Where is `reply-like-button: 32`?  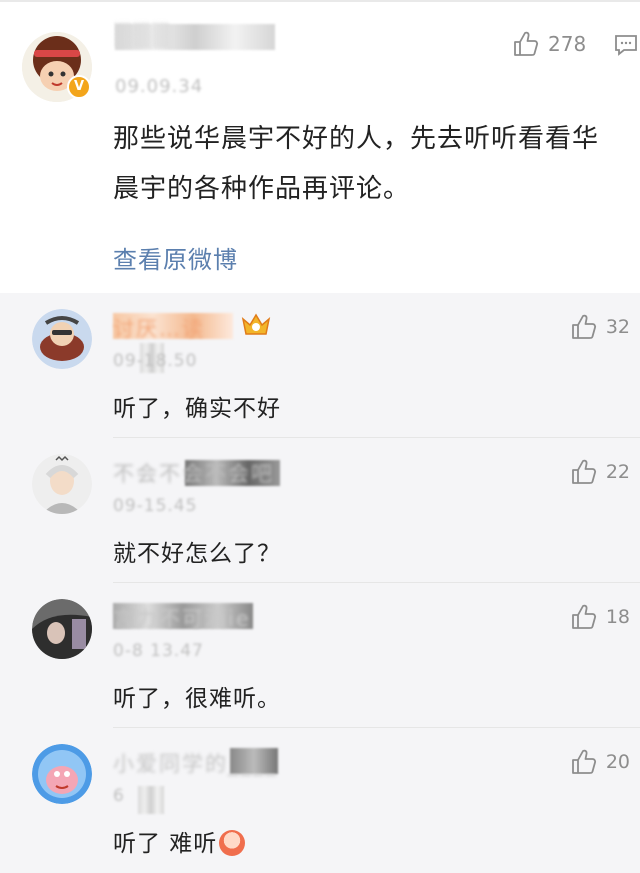
reply-like-button: 32 is located at coordinates (600, 327).